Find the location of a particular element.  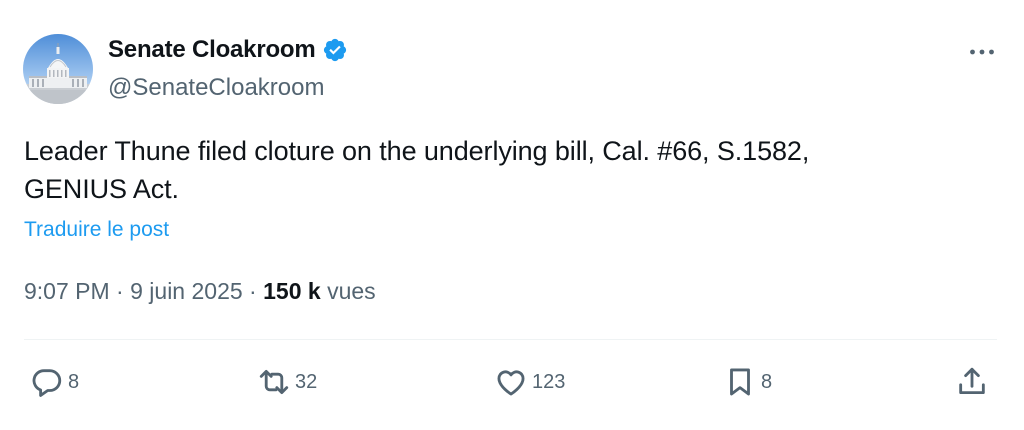

avatar is located at coordinates (58, 69).